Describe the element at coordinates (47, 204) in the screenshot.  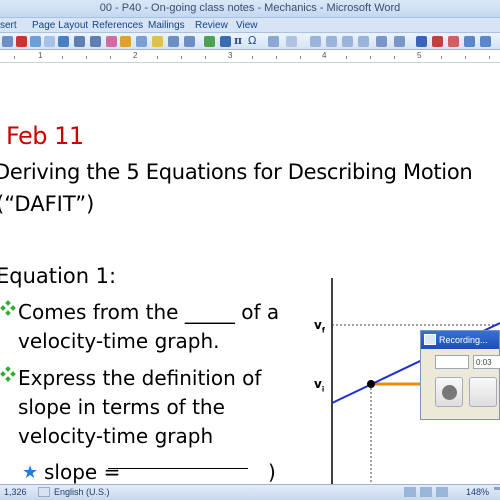
I see `section-heading-line2: (“DAFIT”)` at that location.